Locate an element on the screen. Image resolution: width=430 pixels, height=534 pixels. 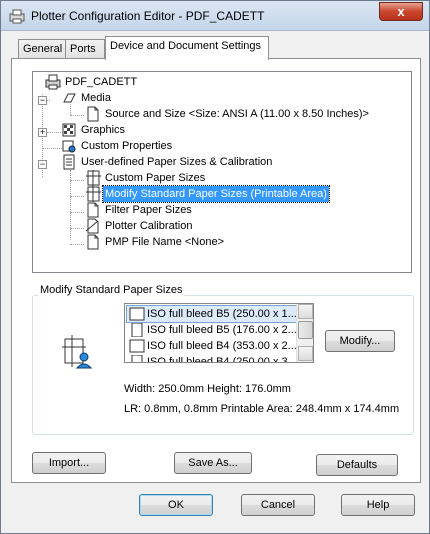
defaults-button: Defaults is located at coordinates (357, 465).